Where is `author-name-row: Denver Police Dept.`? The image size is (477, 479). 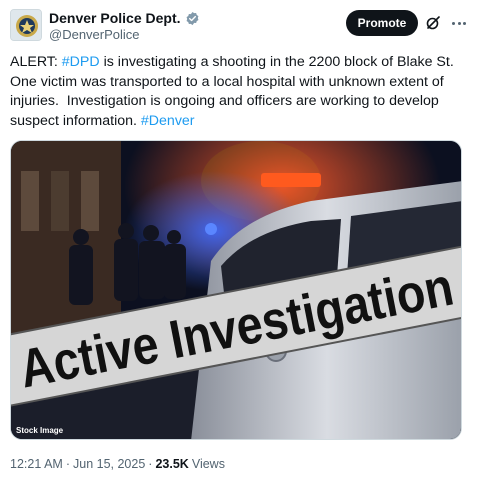 author-name-row: Denver Police Dept. is located at coordinates (124, 18).